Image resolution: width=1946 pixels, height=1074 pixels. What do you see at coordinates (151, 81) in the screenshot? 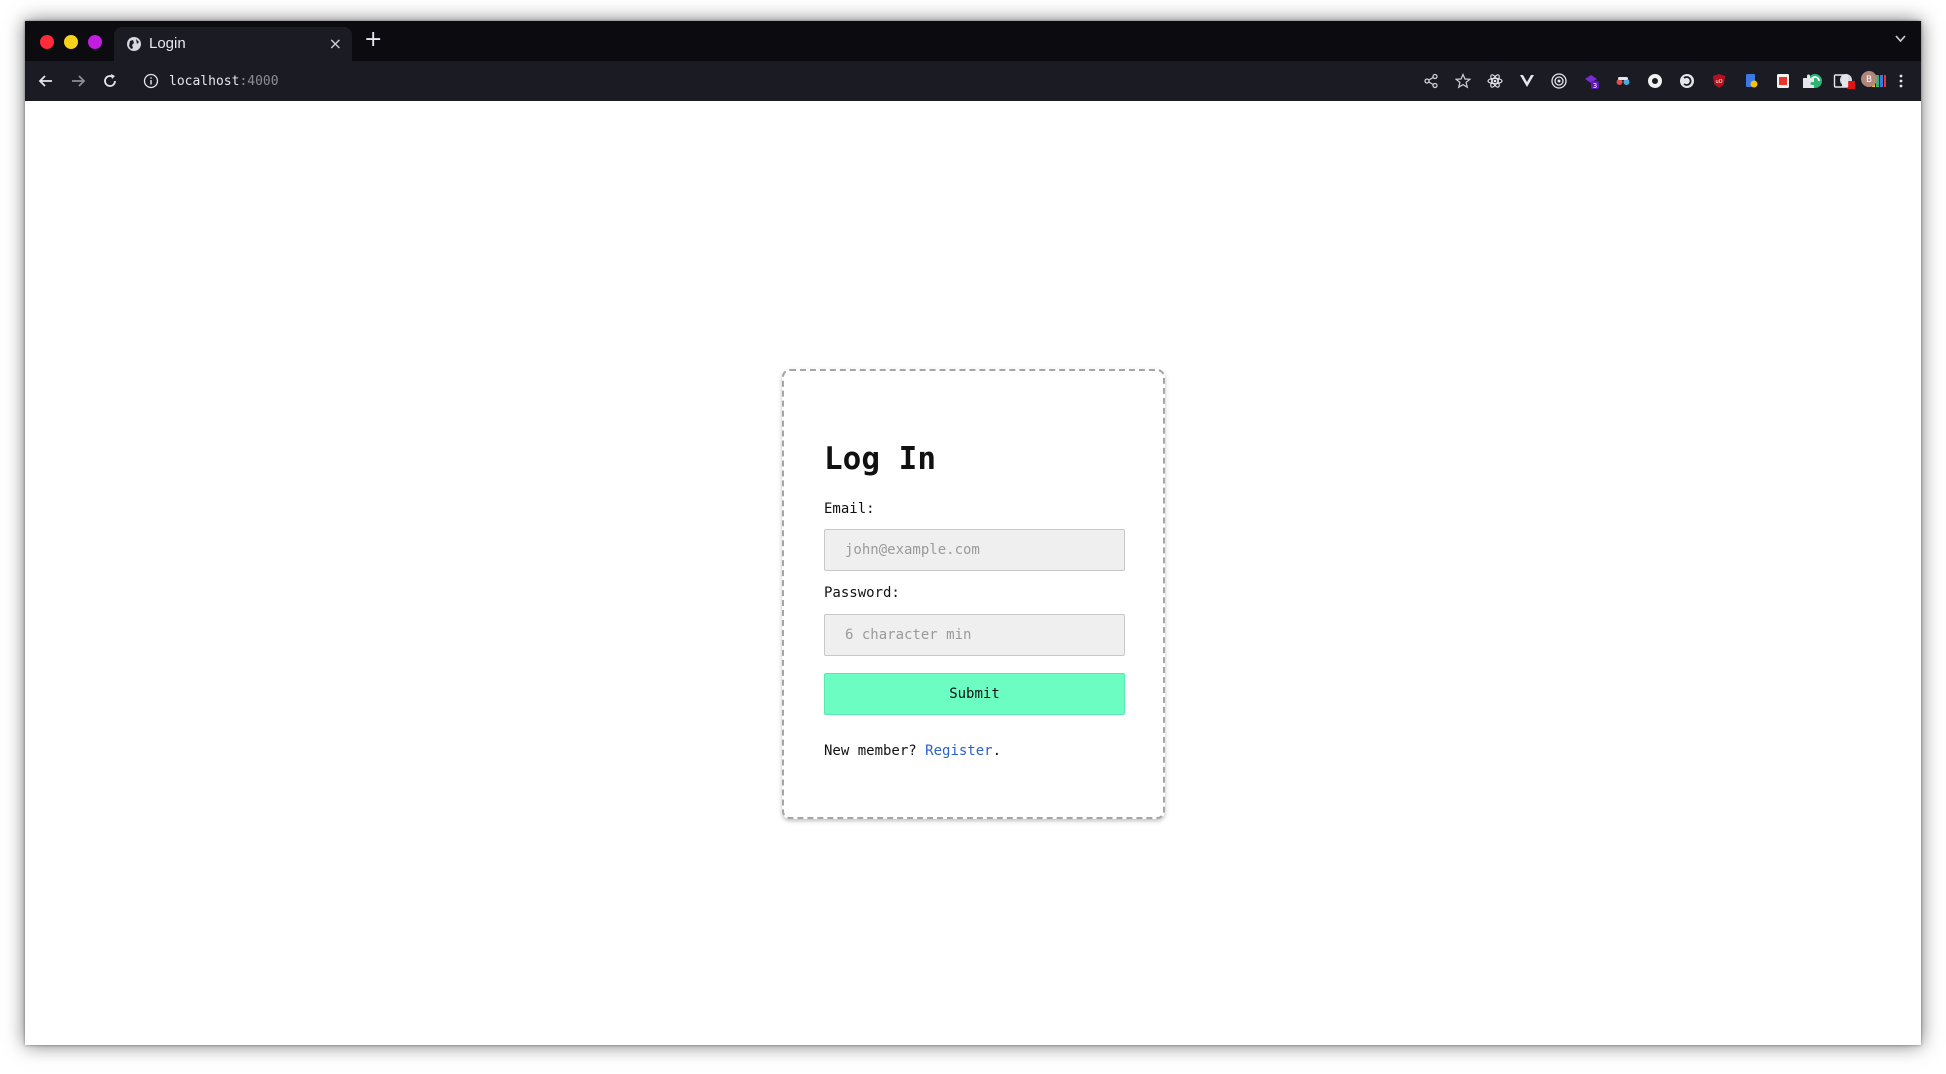
I see `info-icon` at bounding box center [151, 81].